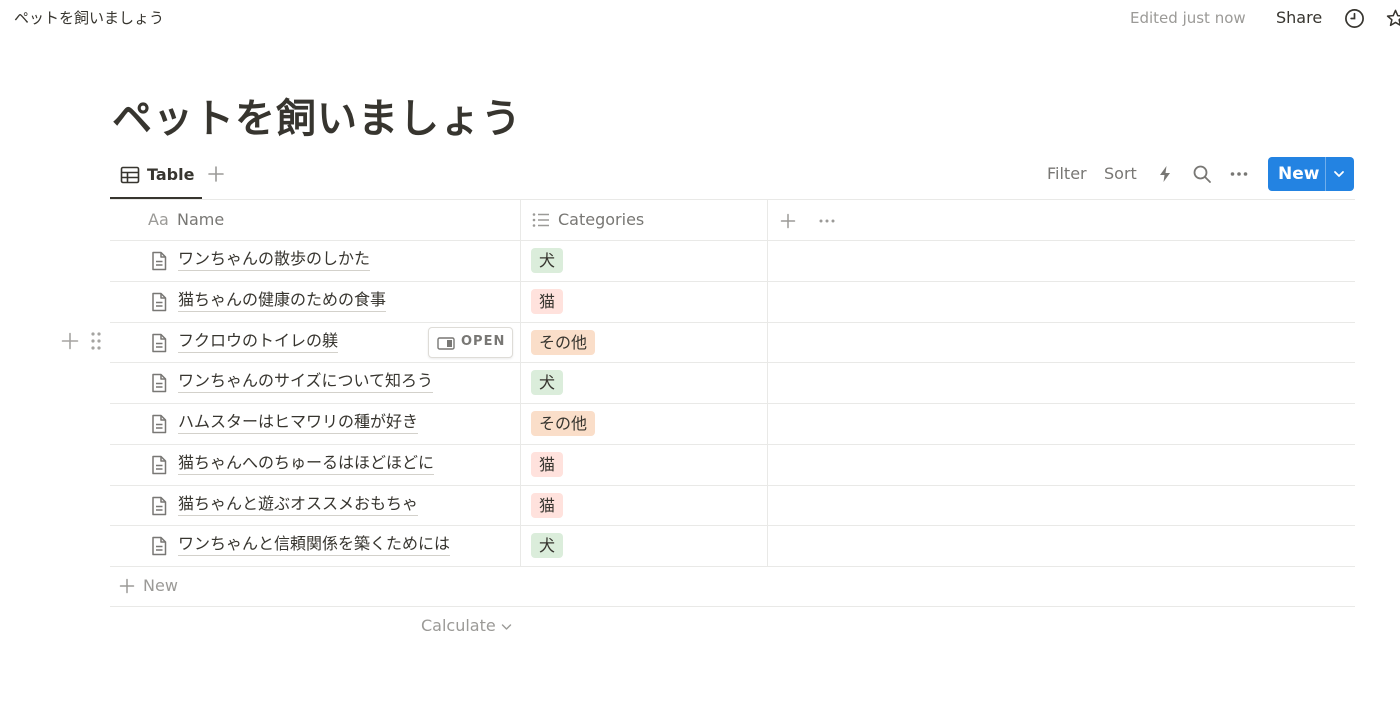  I want to click on lightning-icon, so click(1165, 174).